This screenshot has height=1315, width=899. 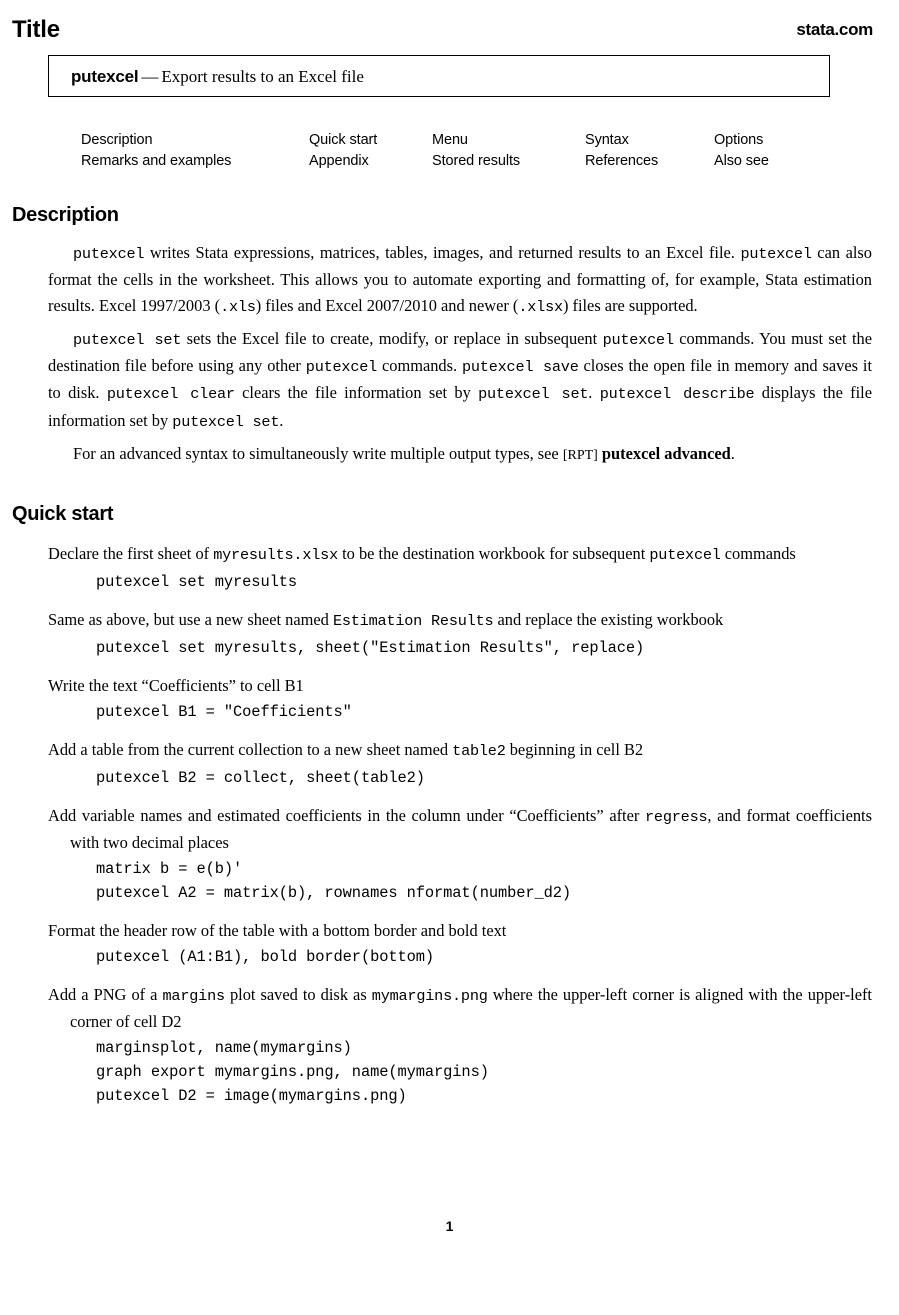 What do you see at coordinates (63, 514) in the screenshot?
I see `heading-quick-start: Quick start` at bounding box center [63, 514].